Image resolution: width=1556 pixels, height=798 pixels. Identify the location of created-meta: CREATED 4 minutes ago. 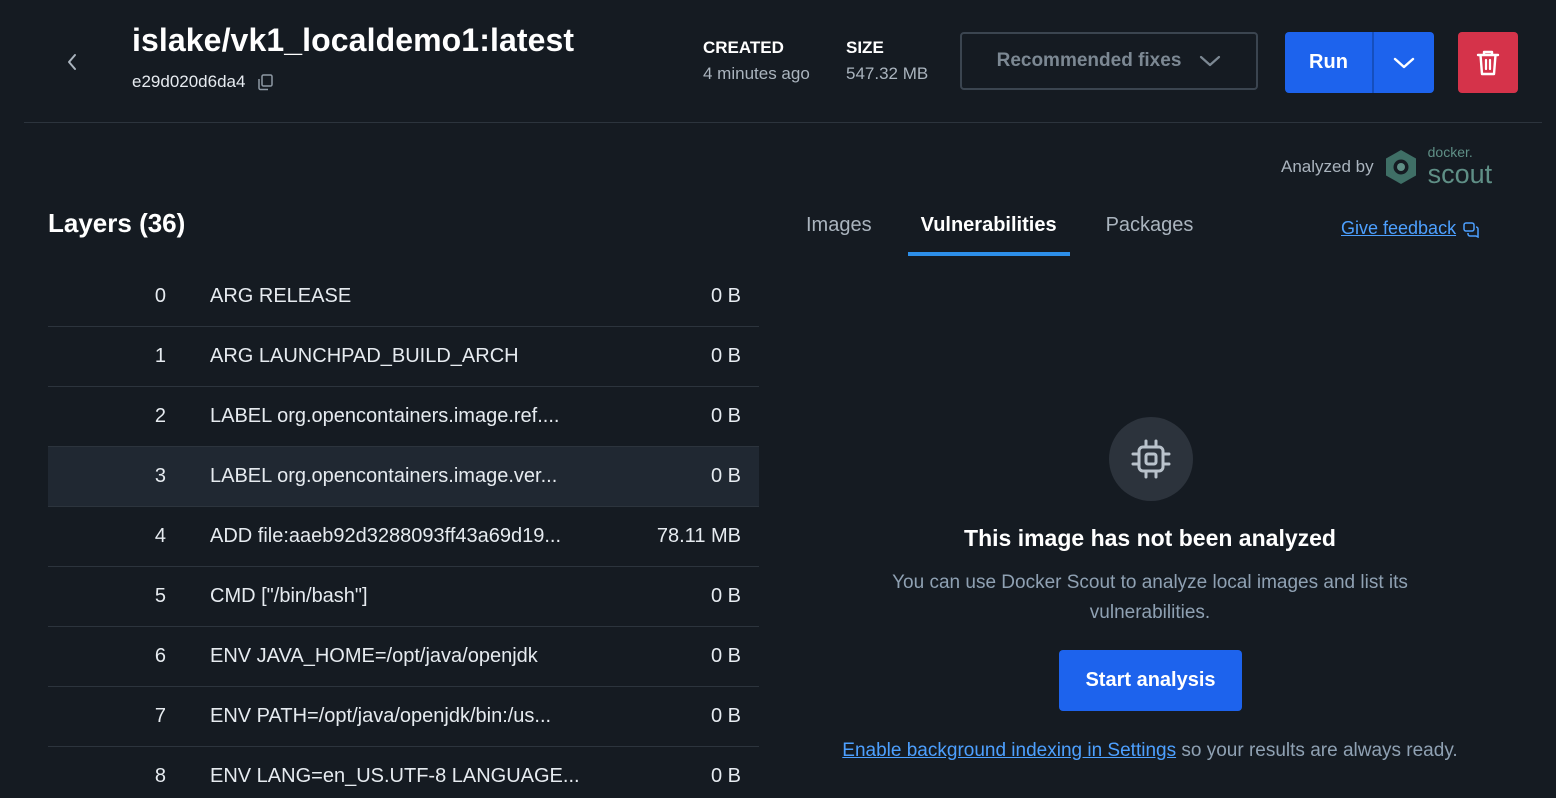
(756, 61).